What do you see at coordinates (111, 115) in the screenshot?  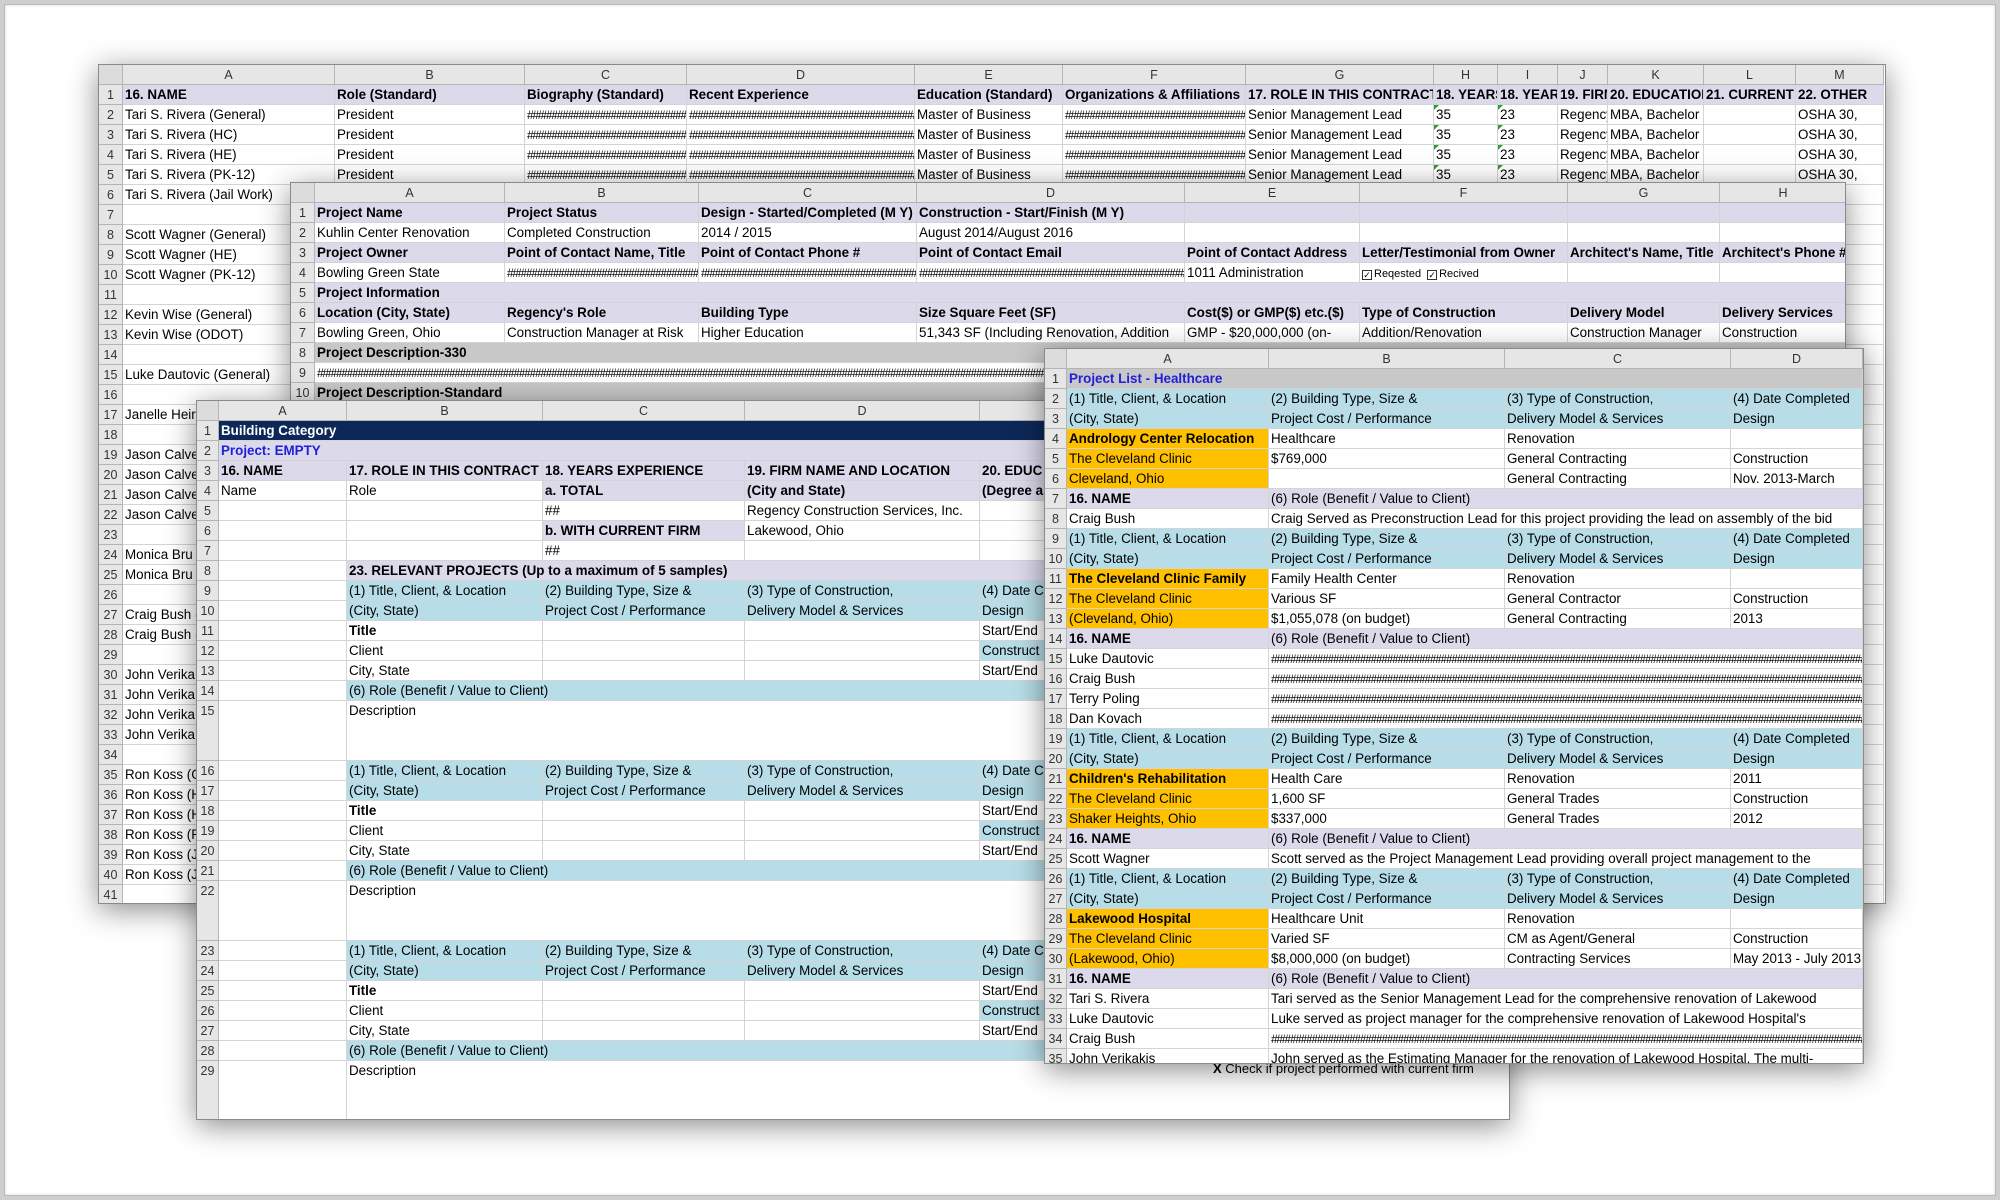 I see `row-header-2: 2` at bounding box center [111, 115].